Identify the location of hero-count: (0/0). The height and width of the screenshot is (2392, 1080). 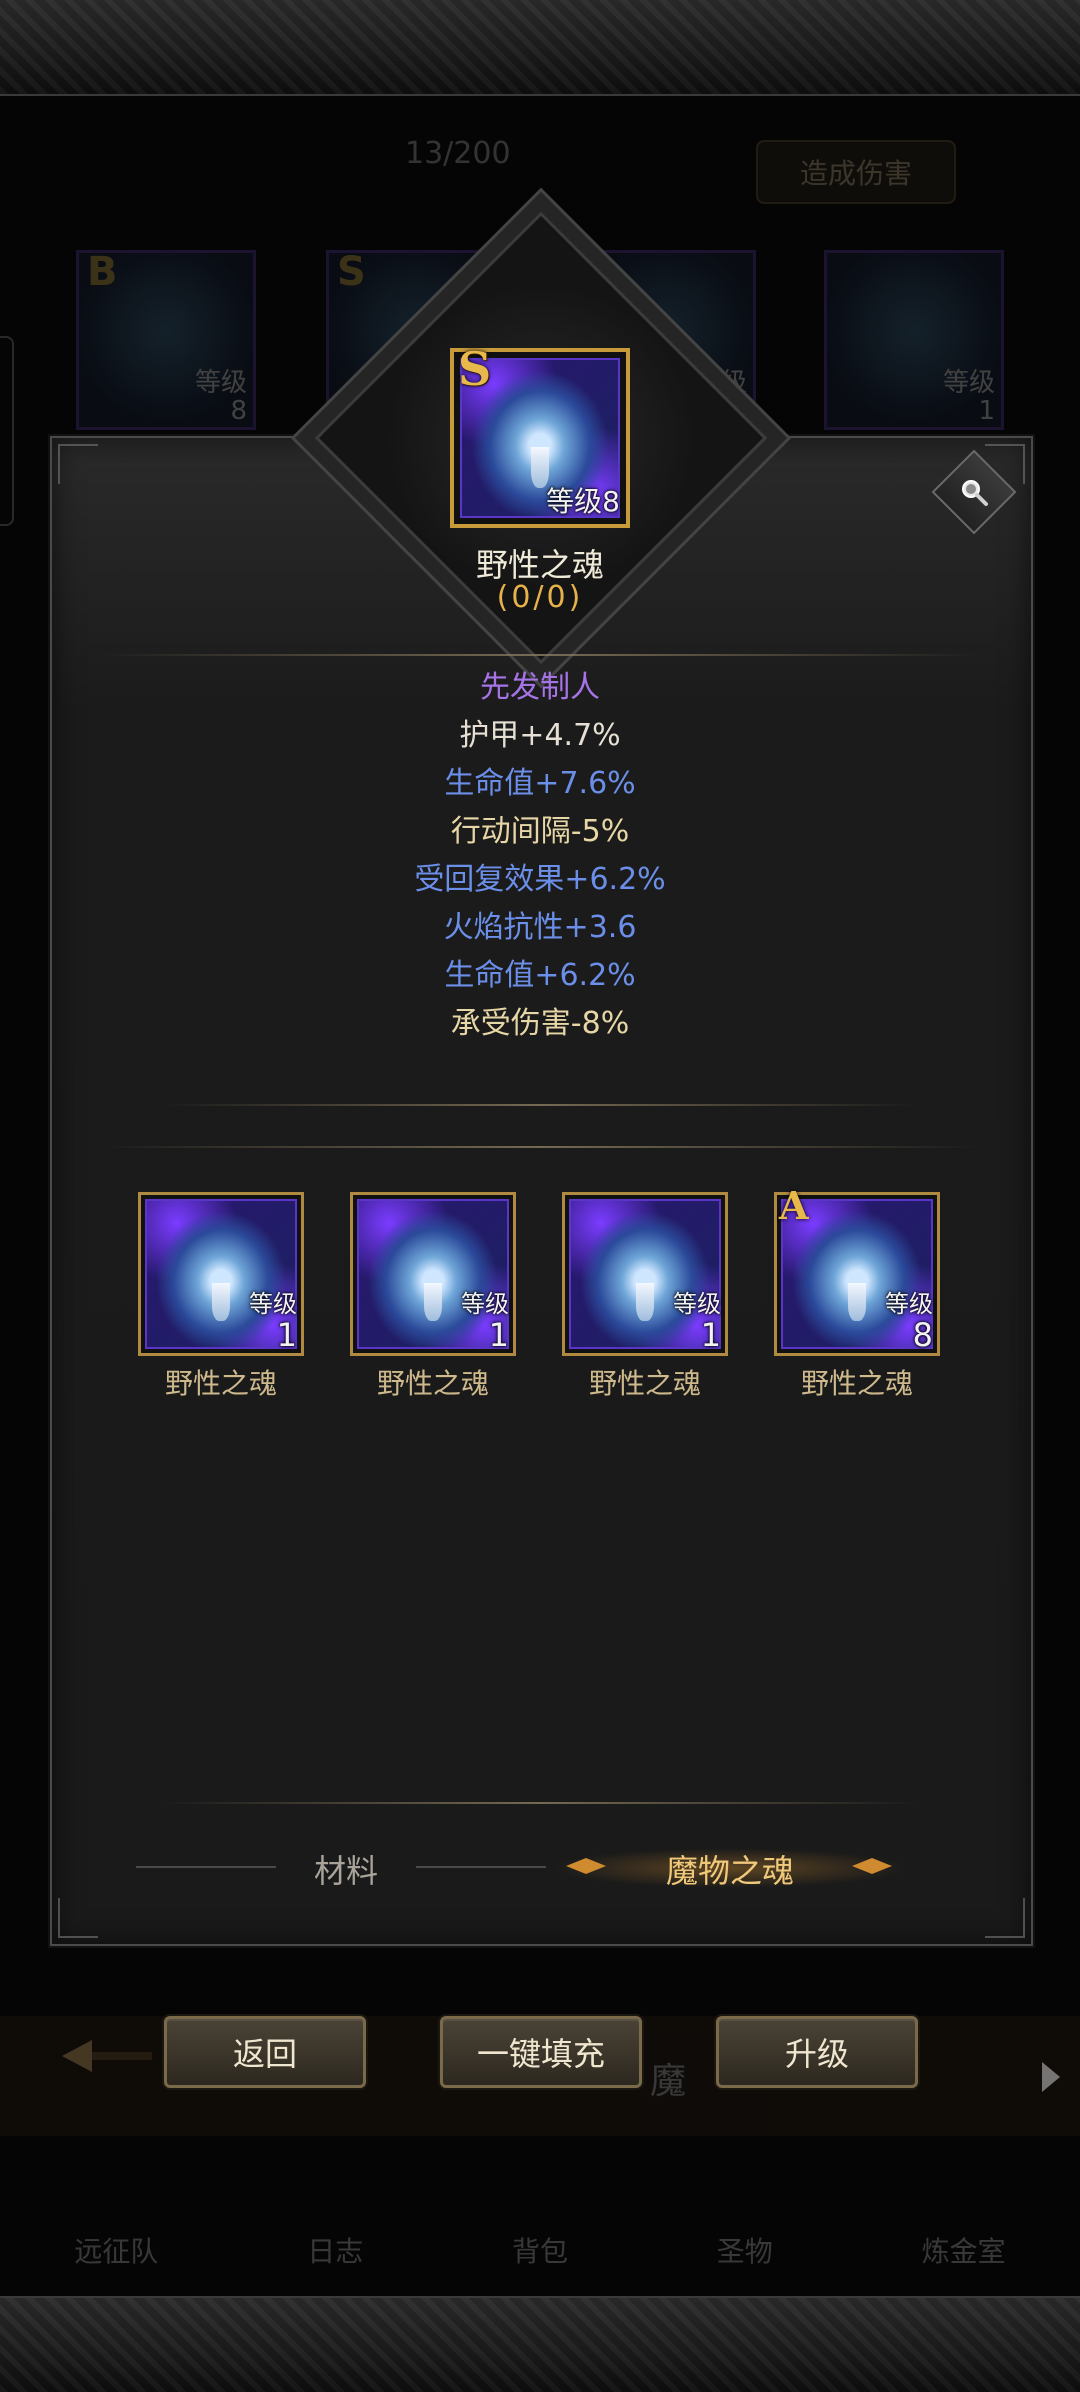
(540, 597).